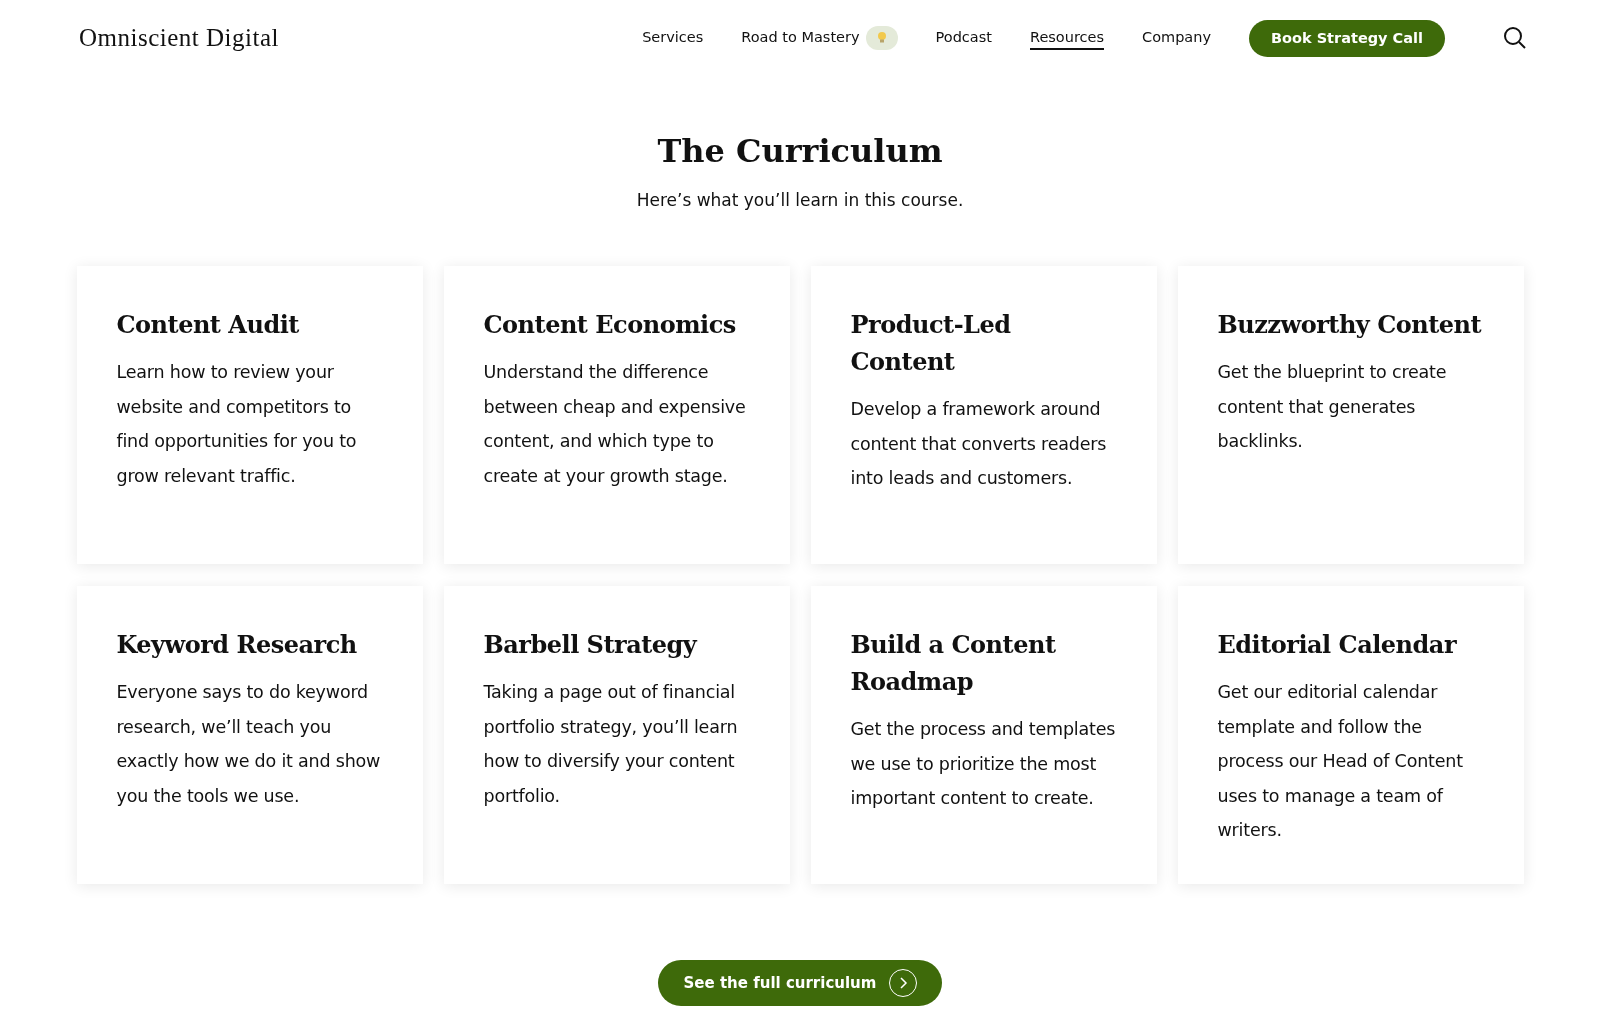  Describe the element at coordinates (800, 38) in the screenshot. I see `nav-link: Road to Mastery` at that location.